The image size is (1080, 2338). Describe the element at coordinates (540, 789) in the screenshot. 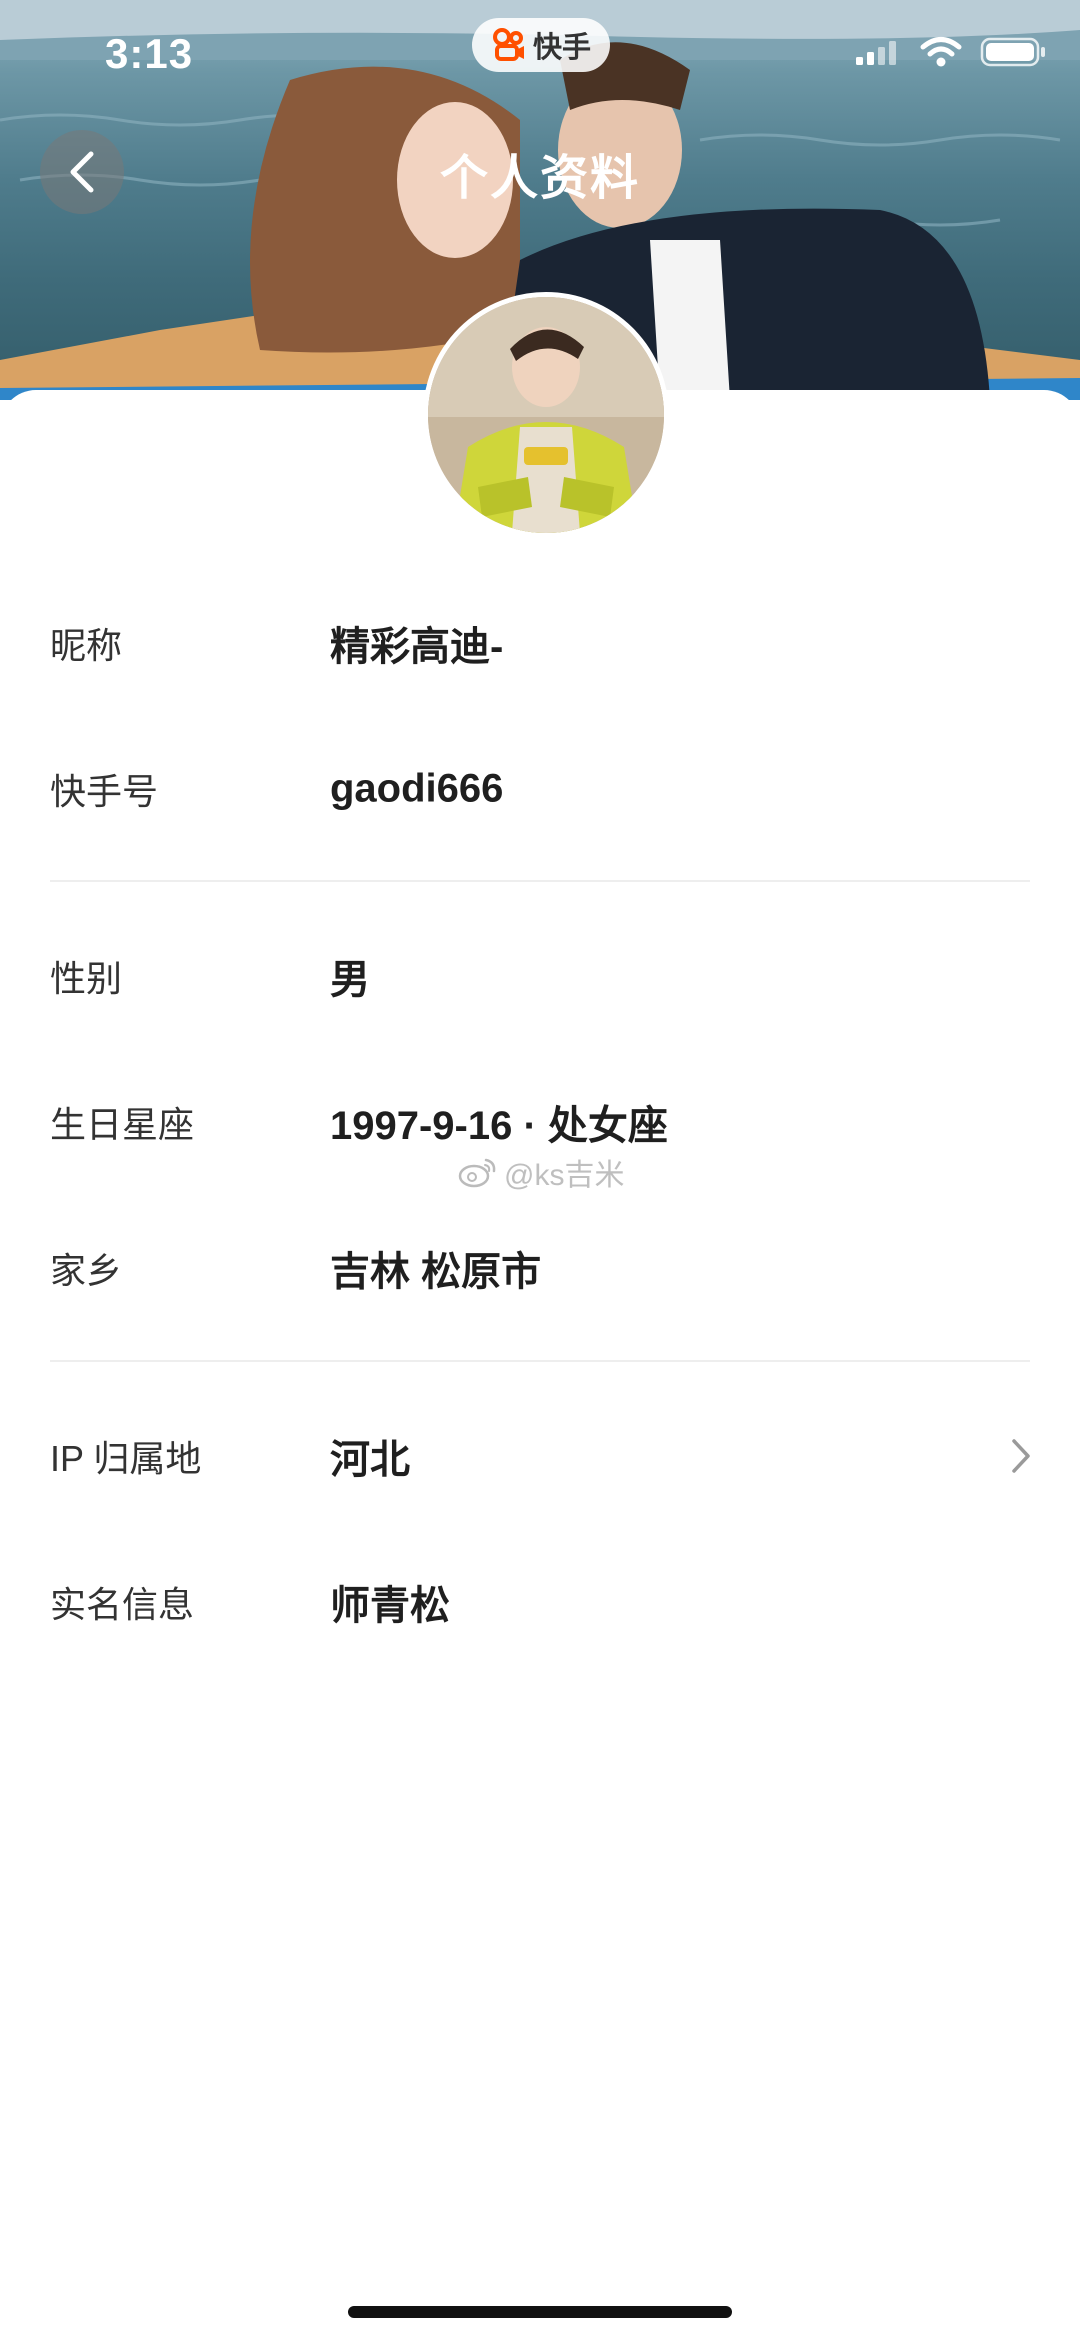

I see `row-kuaishou-id: 快手号 gaodi666` at that location.